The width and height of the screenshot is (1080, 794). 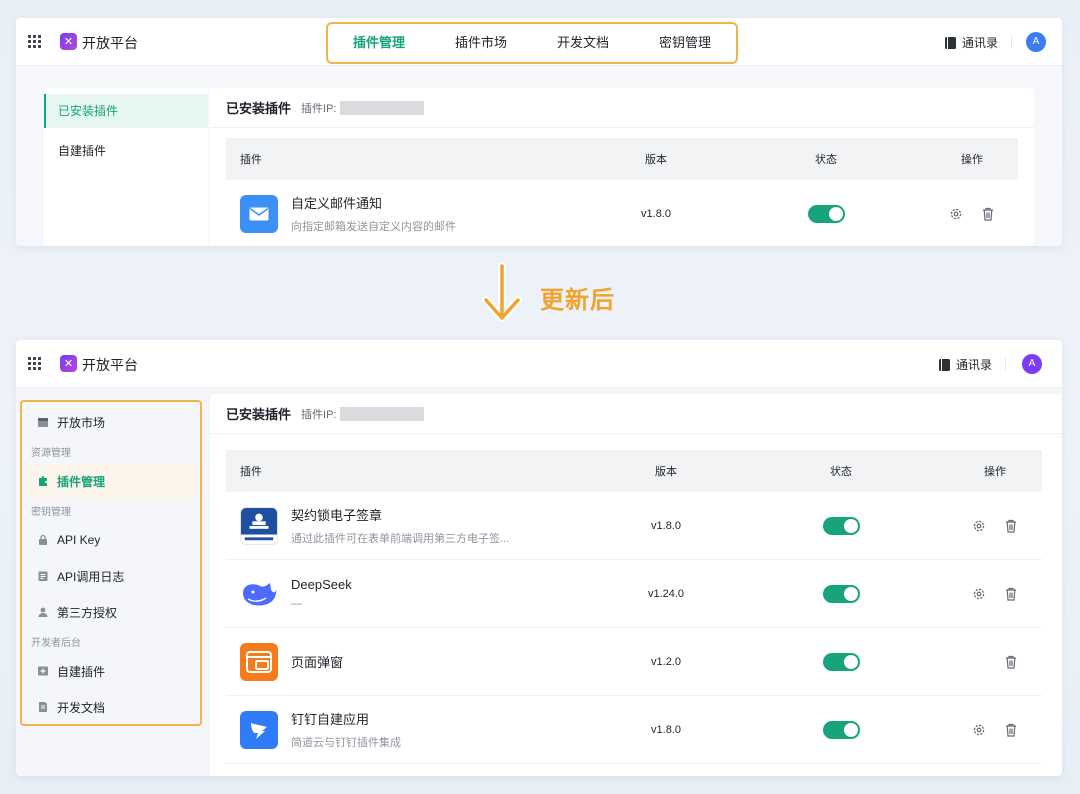 I want to click on log-icon, so click(x=43, y=576).